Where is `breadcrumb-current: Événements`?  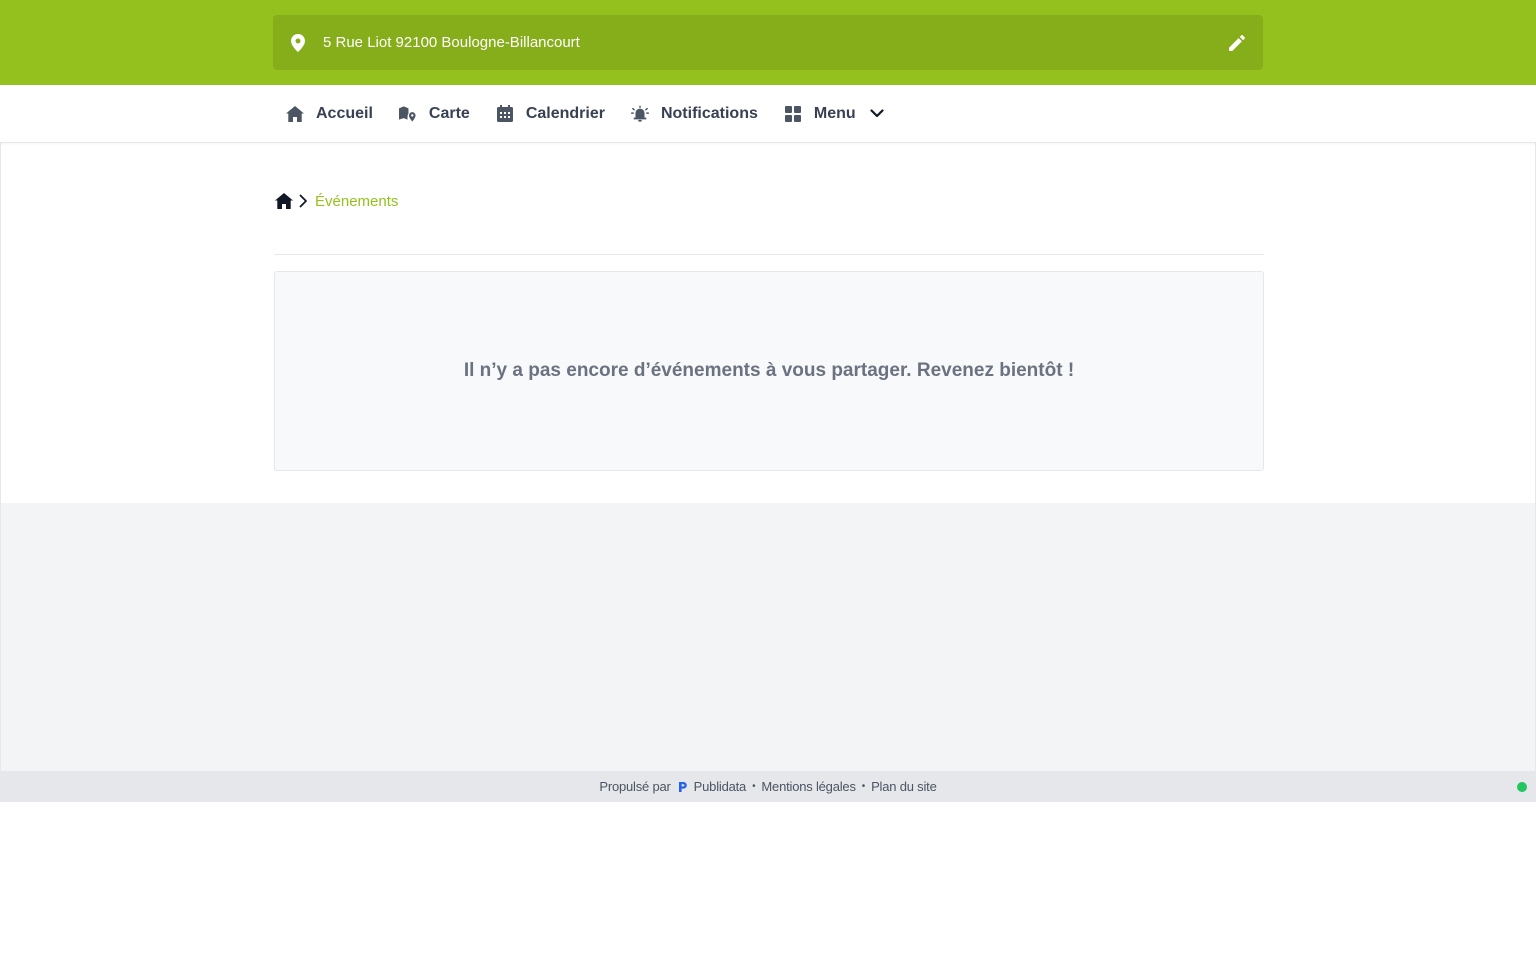
breadcrumb-current: Événements is located at coordinates (357, 201).